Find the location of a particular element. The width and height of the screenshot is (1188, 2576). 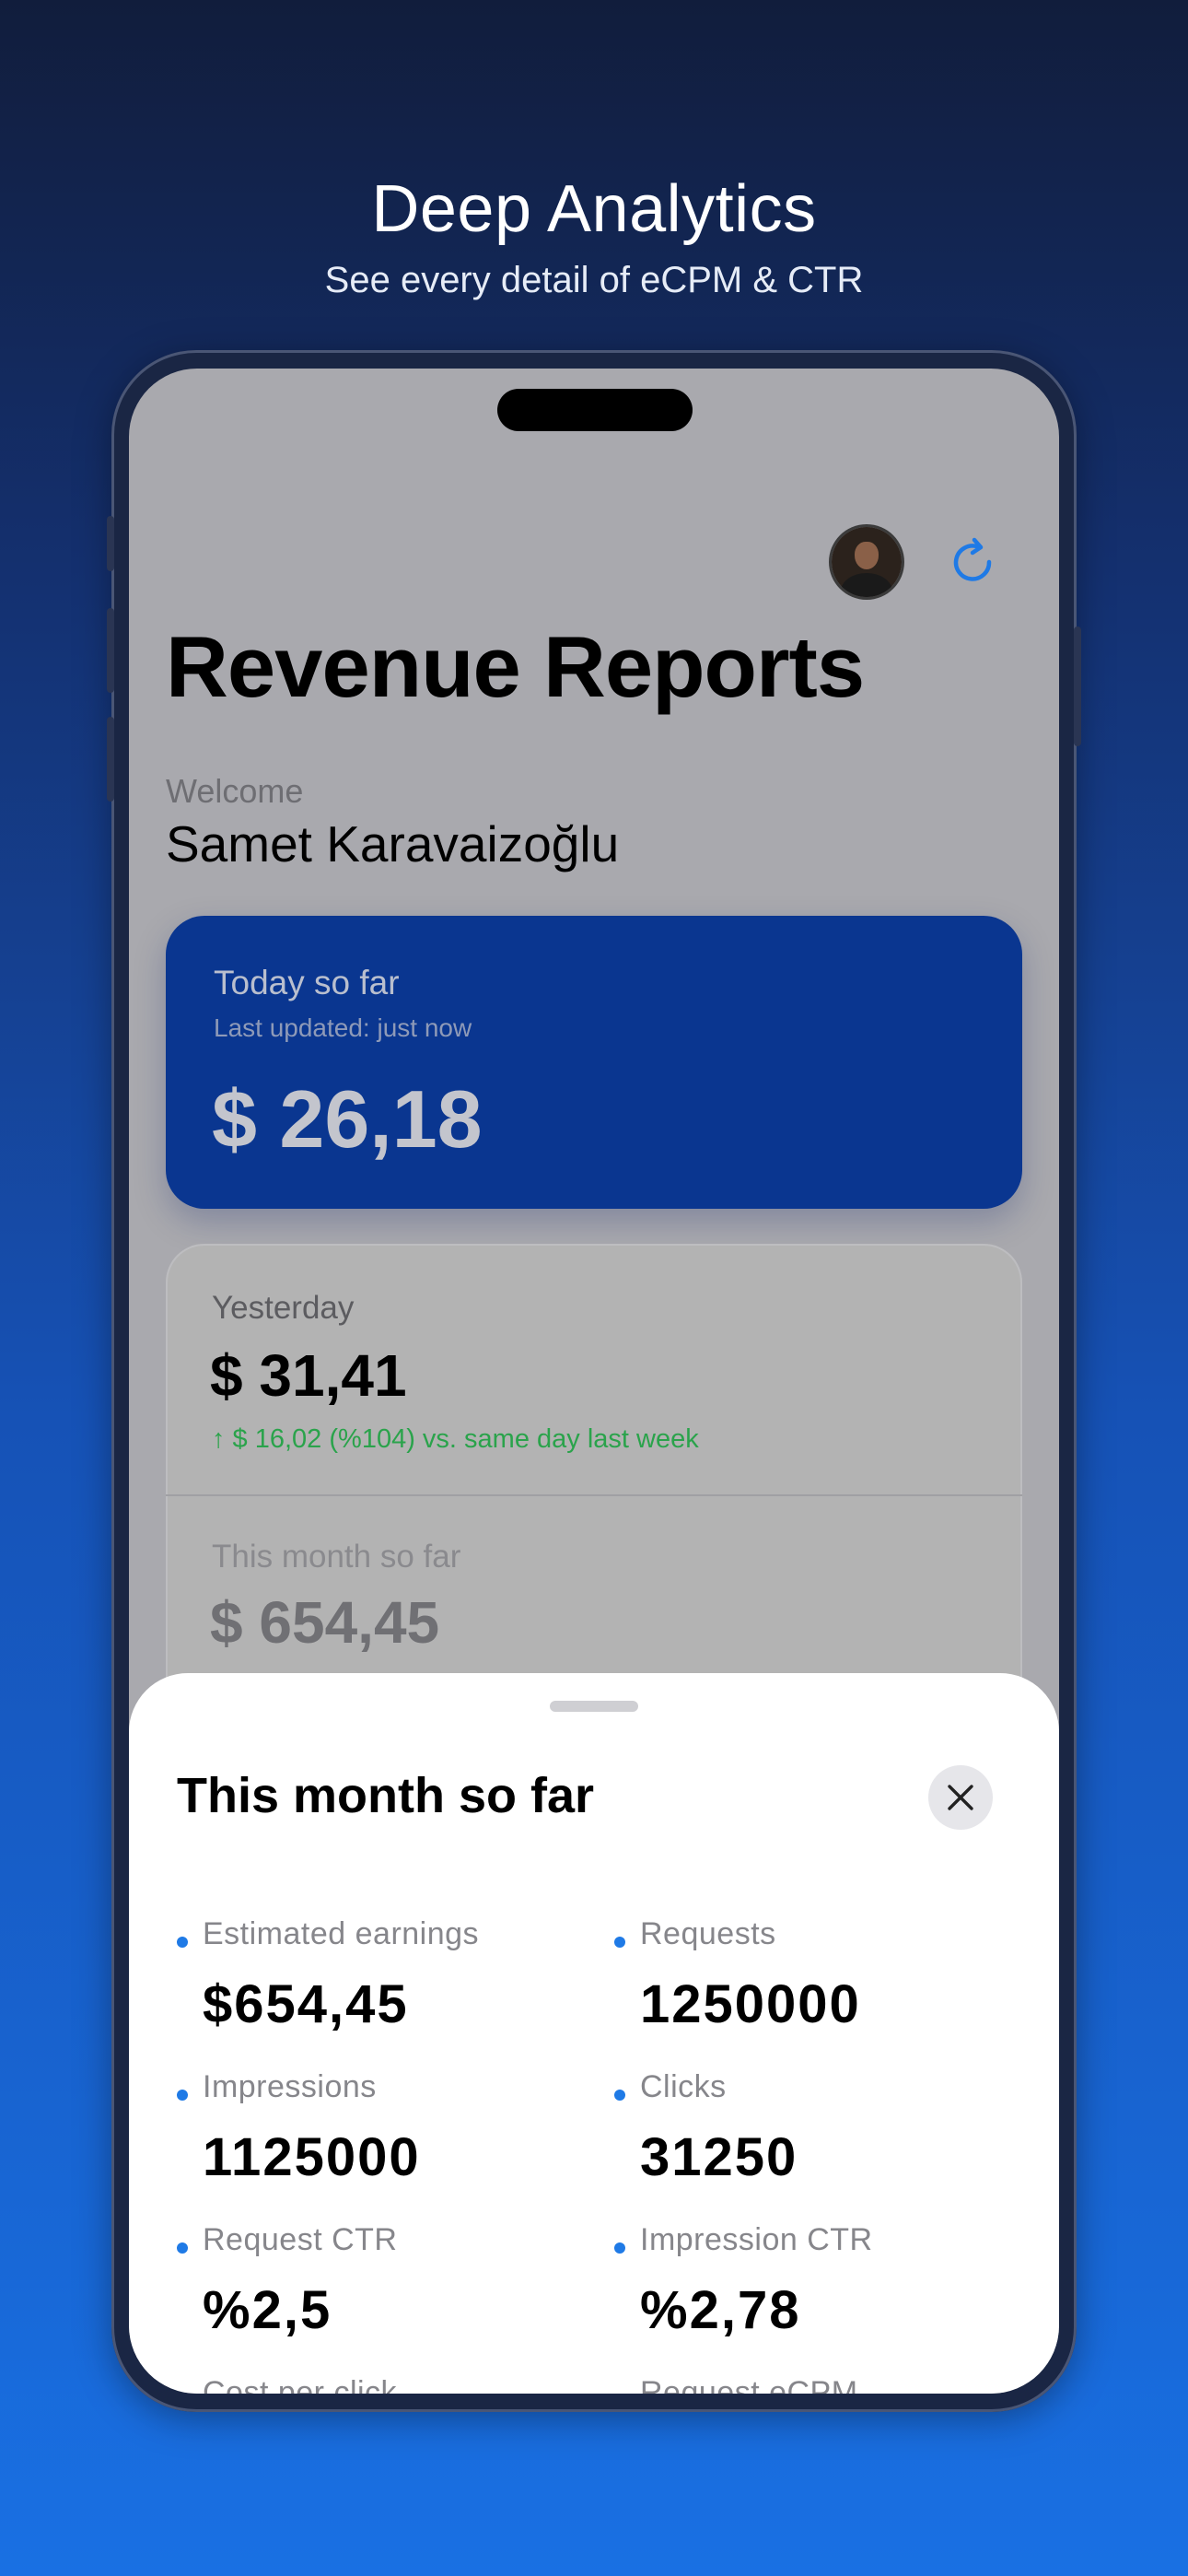

avatar-face is located at coordinates (867, 555).